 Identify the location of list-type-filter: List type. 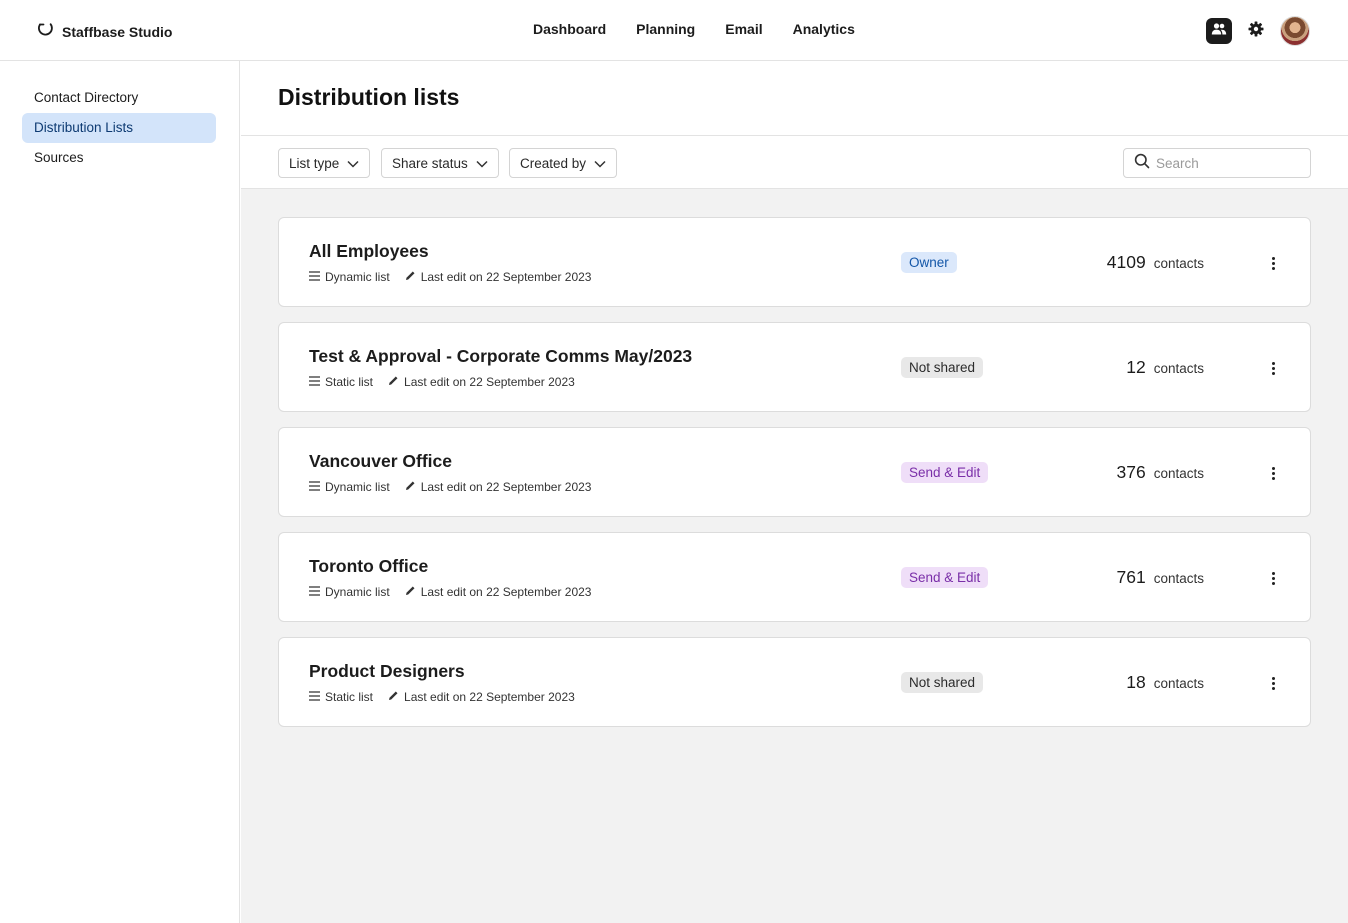
(324, 163).